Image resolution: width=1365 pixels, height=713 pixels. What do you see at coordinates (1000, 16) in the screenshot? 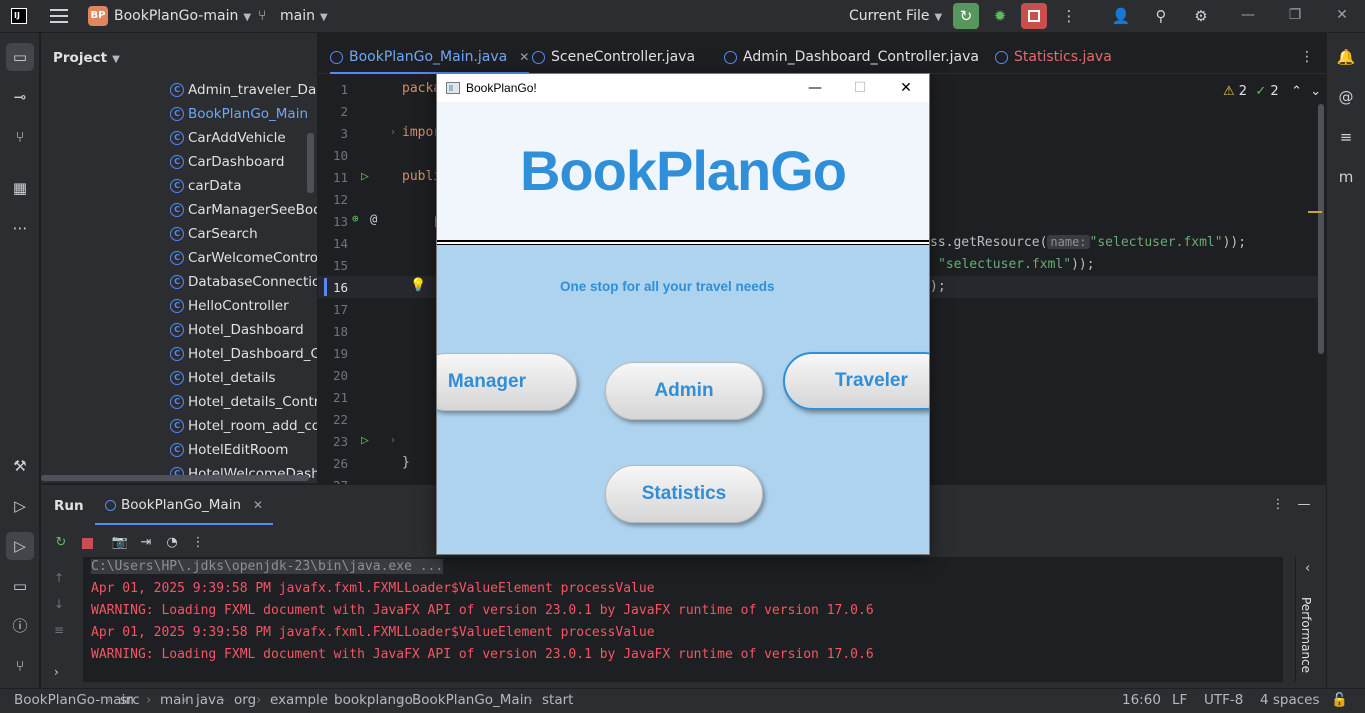
I see `debug-button: ✹` at bounding box center [1000, 16].